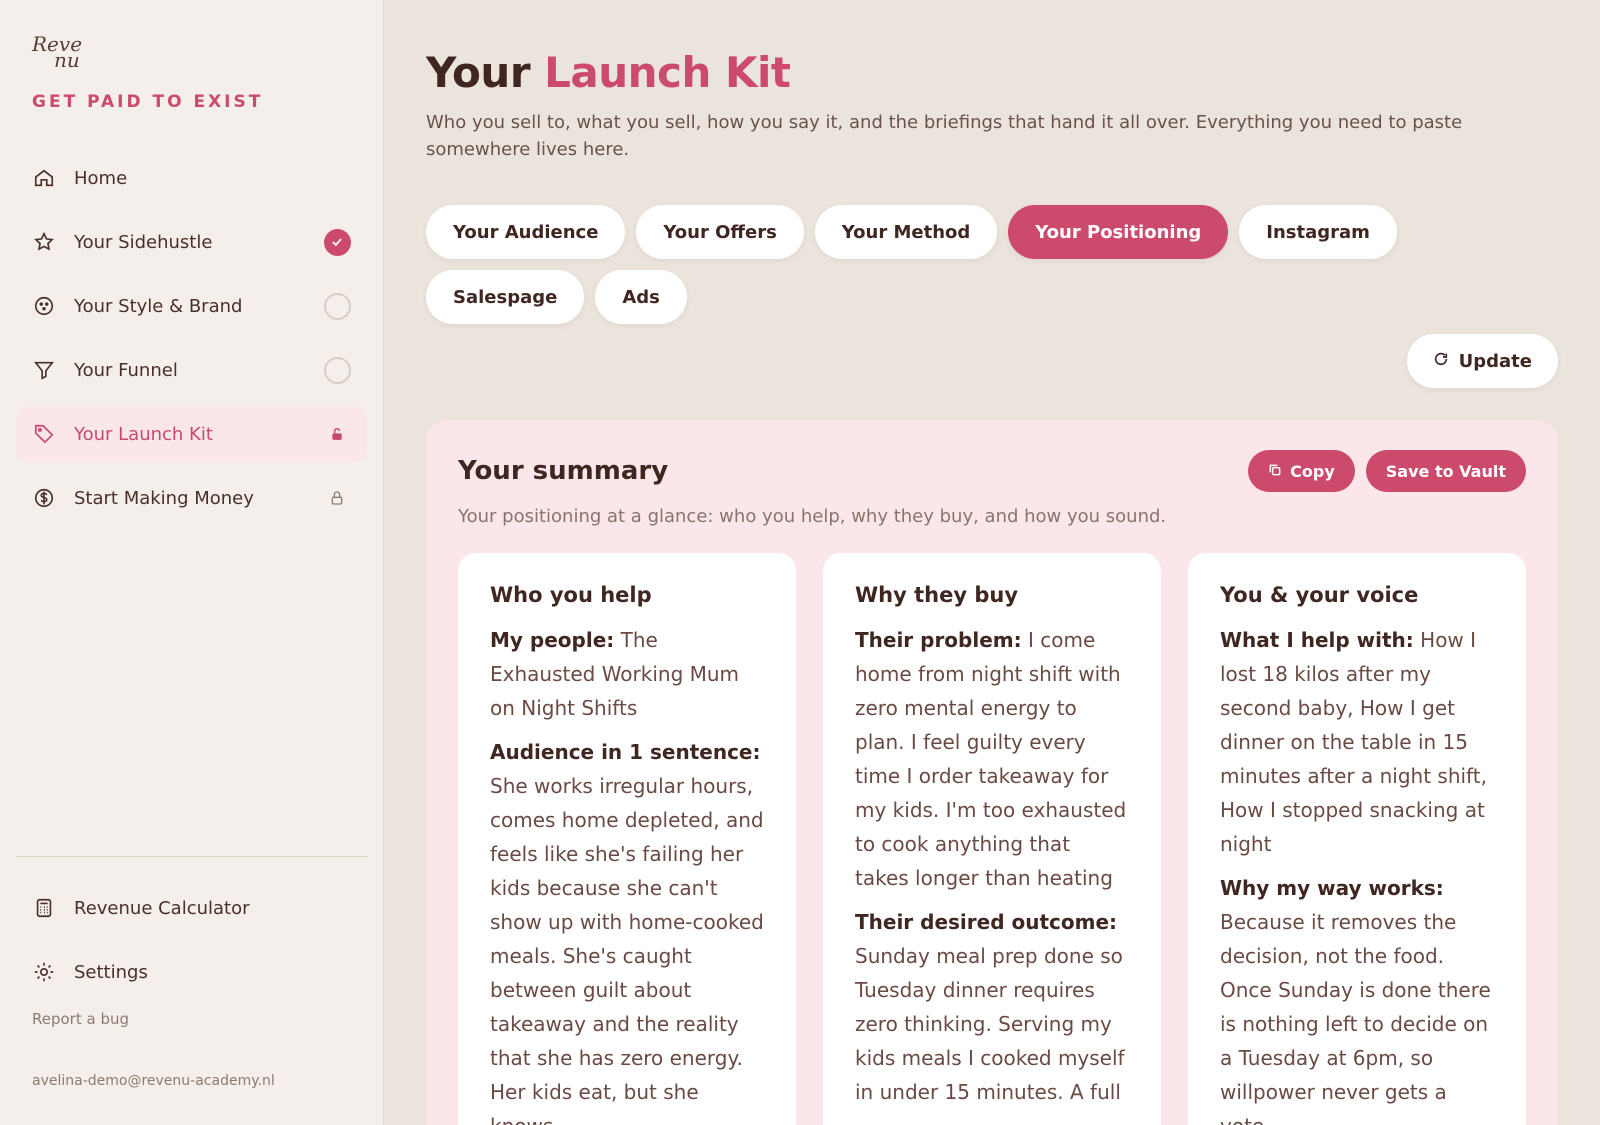  Describe the element at coordinates (505, 297) in the screenshot. I see `tab-salespage: Salespage` at that location.